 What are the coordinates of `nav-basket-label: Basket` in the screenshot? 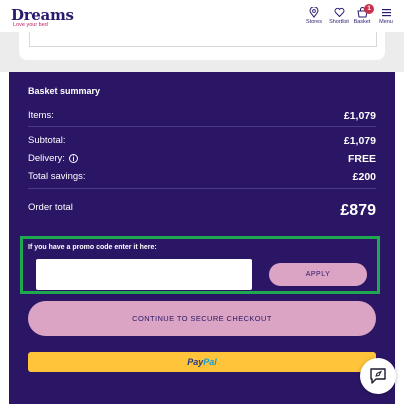 It's located at (362, 22).